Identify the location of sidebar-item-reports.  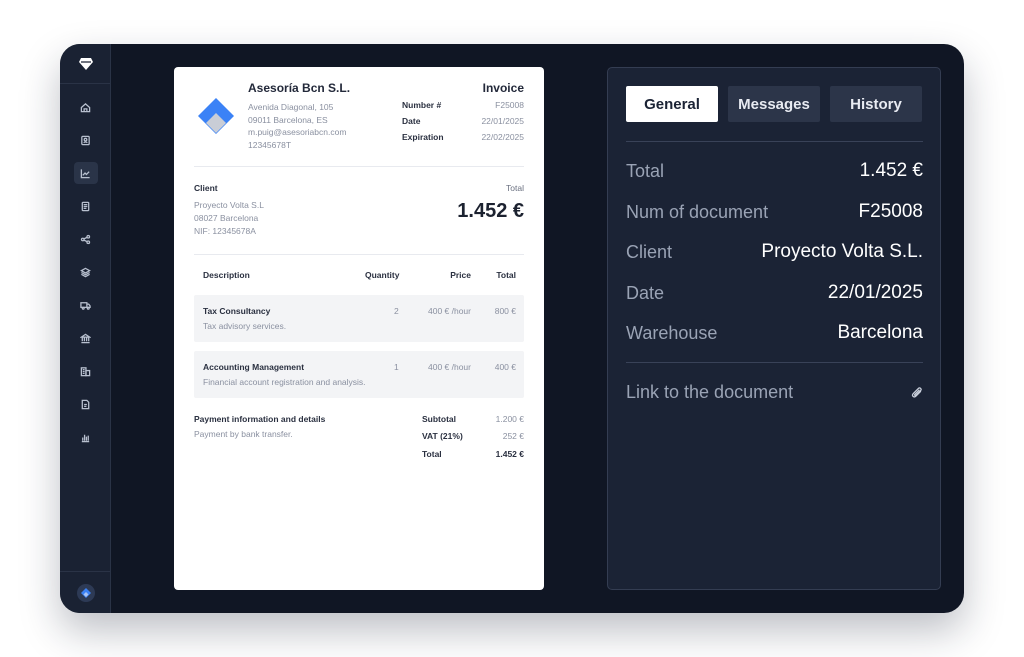
(86, 437).